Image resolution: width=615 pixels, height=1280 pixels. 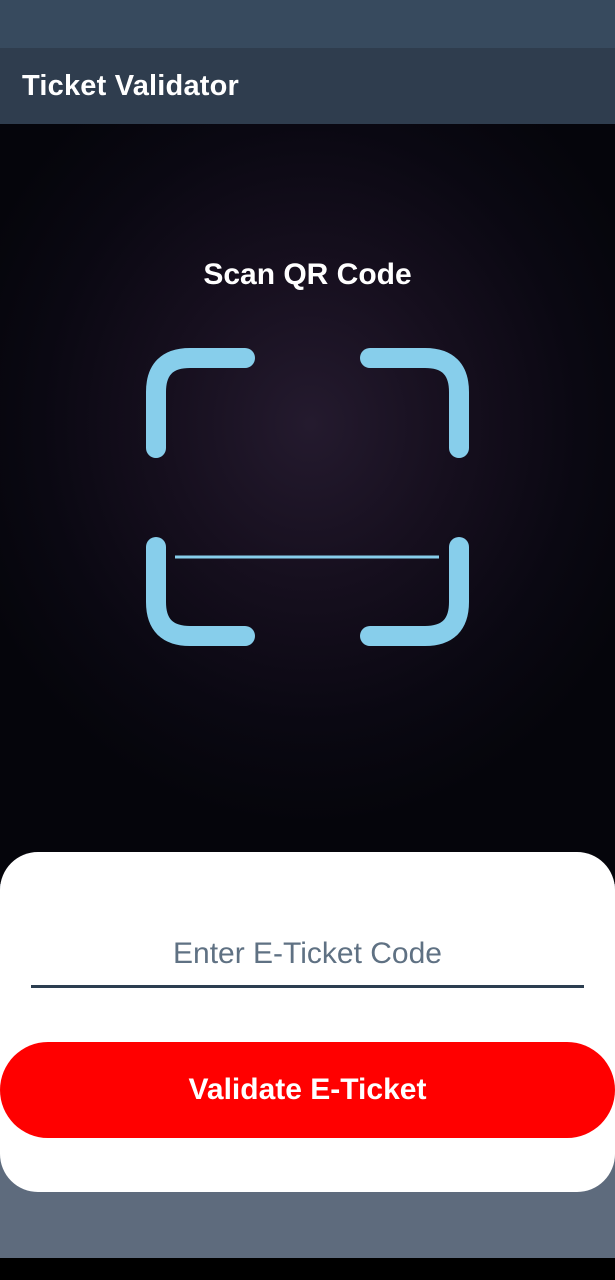 I want to click on frame-corner-bottom-right, so click(x=414, y=591).